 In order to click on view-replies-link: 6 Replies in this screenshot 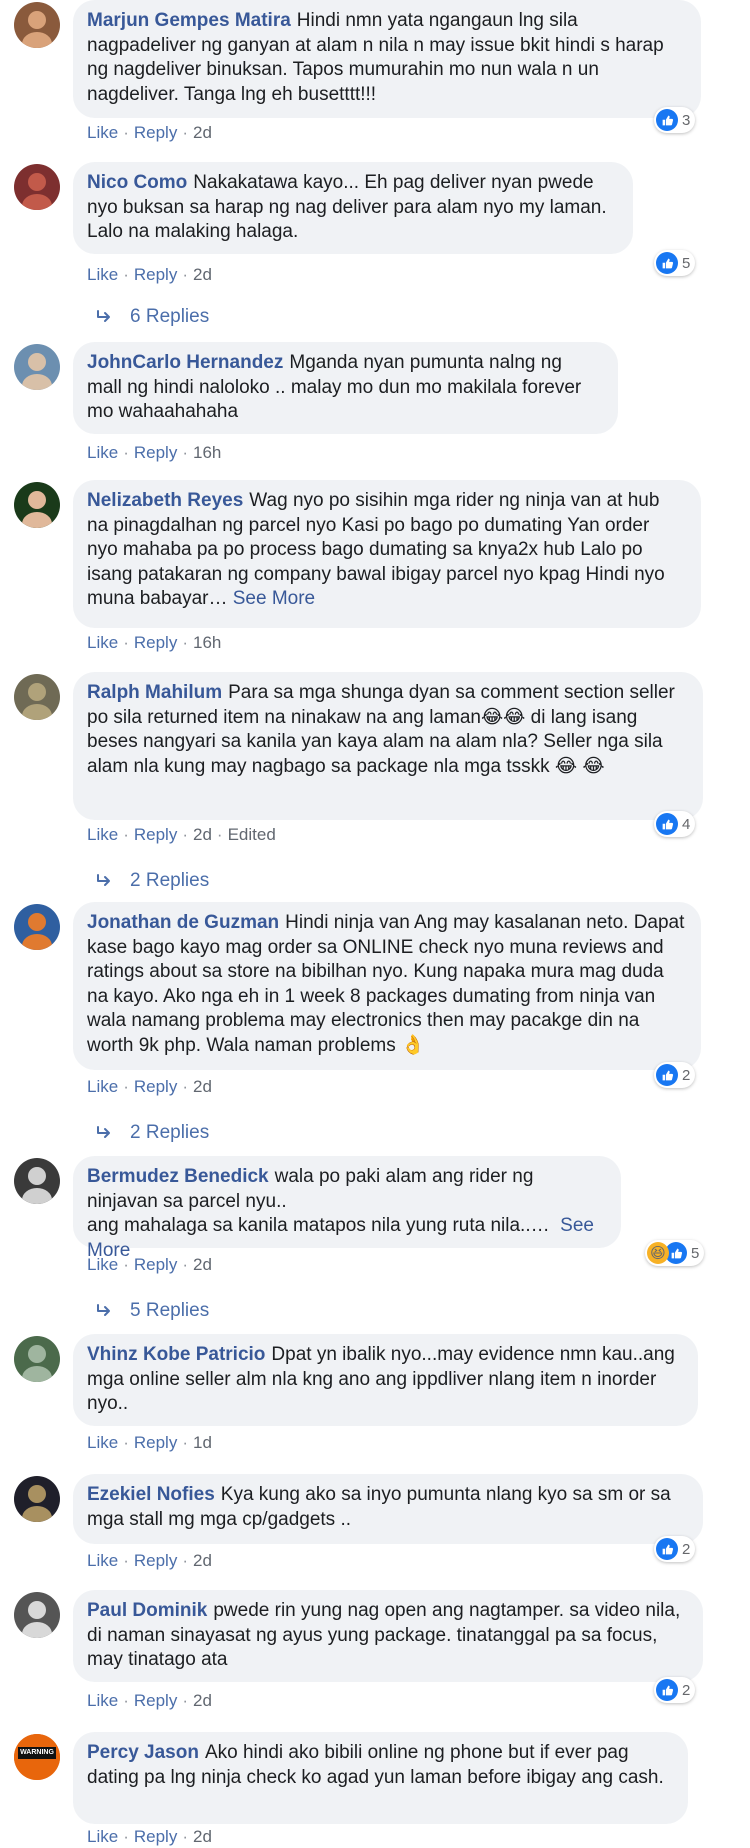, I will do `click(152, 317)`.